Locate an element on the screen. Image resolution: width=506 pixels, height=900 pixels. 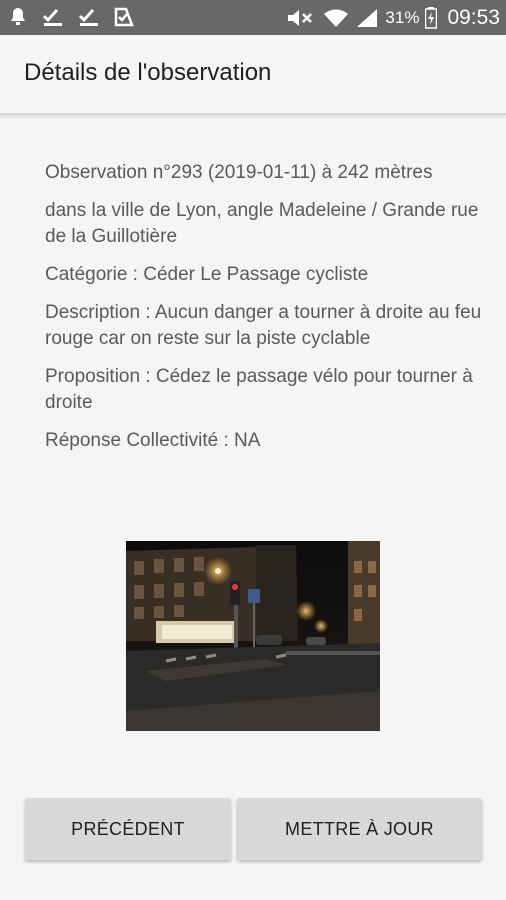
observation-photo is located at coordinates (253, 636).